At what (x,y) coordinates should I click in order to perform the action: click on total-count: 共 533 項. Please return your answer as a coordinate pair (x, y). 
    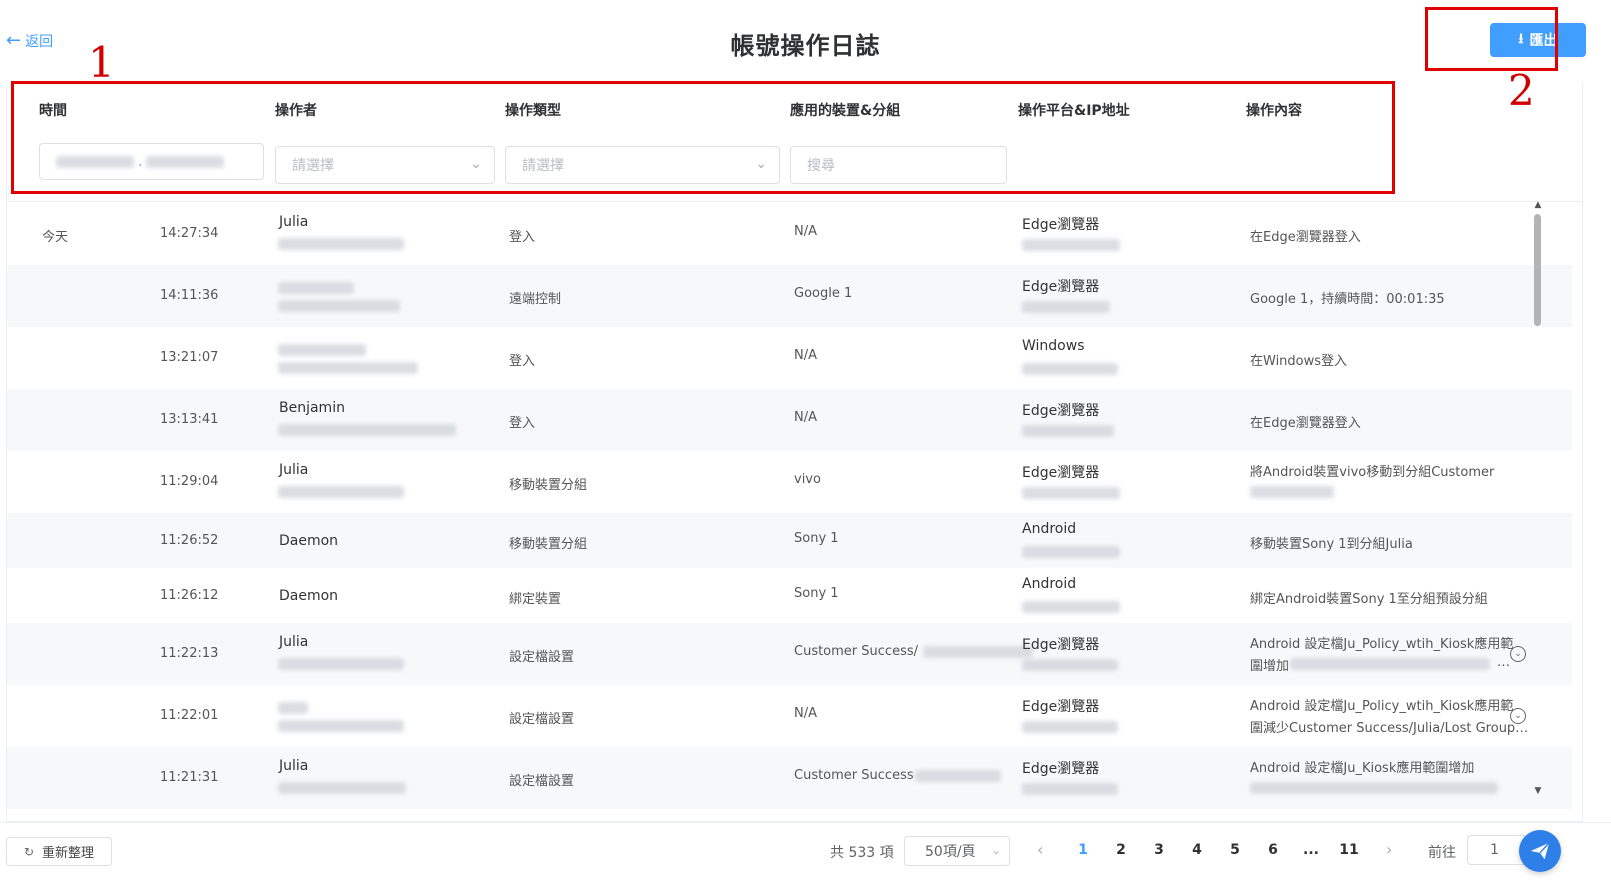
    Looking at the image, I should click on (862, 853).